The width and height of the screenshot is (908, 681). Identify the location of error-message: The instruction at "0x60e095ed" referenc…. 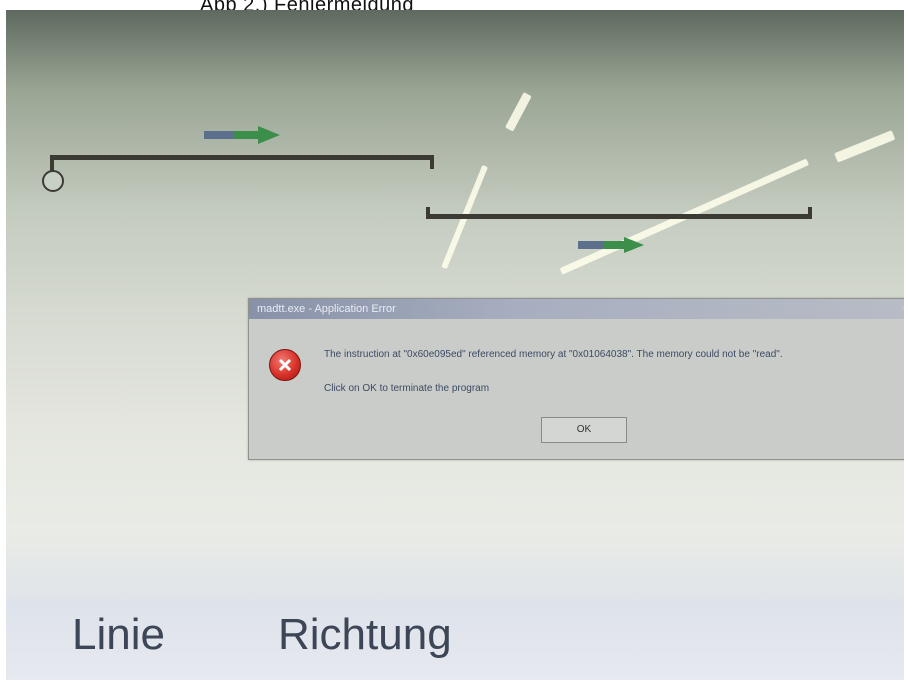
(553, 354).